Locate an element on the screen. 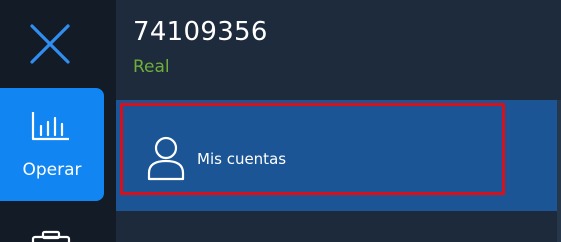 This screenshot has width=561, height=242. menu-item-label: Mis cuentas is located at coordinates (242, 159).